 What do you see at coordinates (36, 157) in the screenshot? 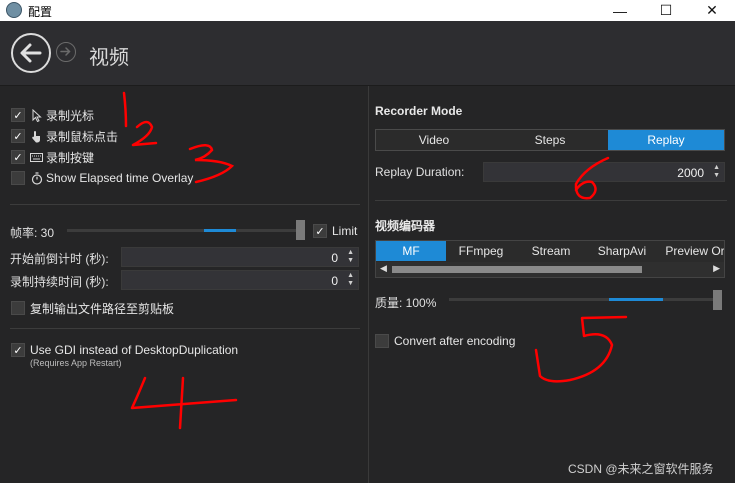
I see `keyboard-icon` at bounding box center [36, 157].